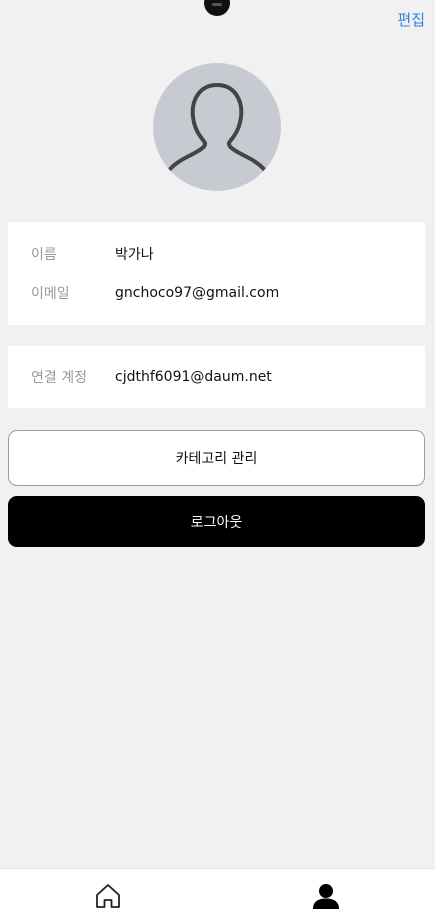  I want to click on category-manage-button: 카테고리 관리, so click(216, 458).